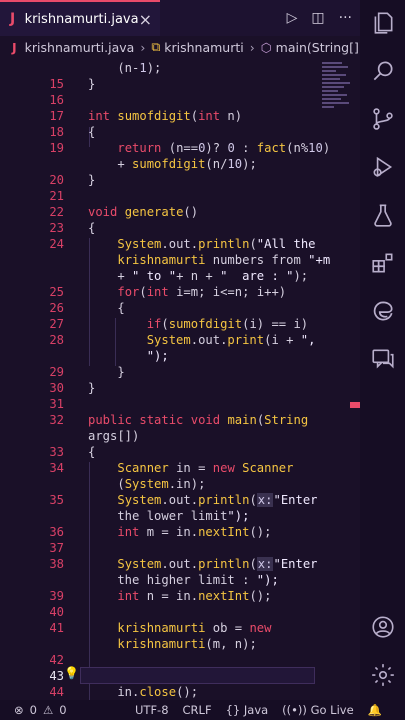 The height and width of the screenshot is (720, 405). Describe the element at coordinates (175, 436) in the screenshot. I see `code-line: args[])` at that location.